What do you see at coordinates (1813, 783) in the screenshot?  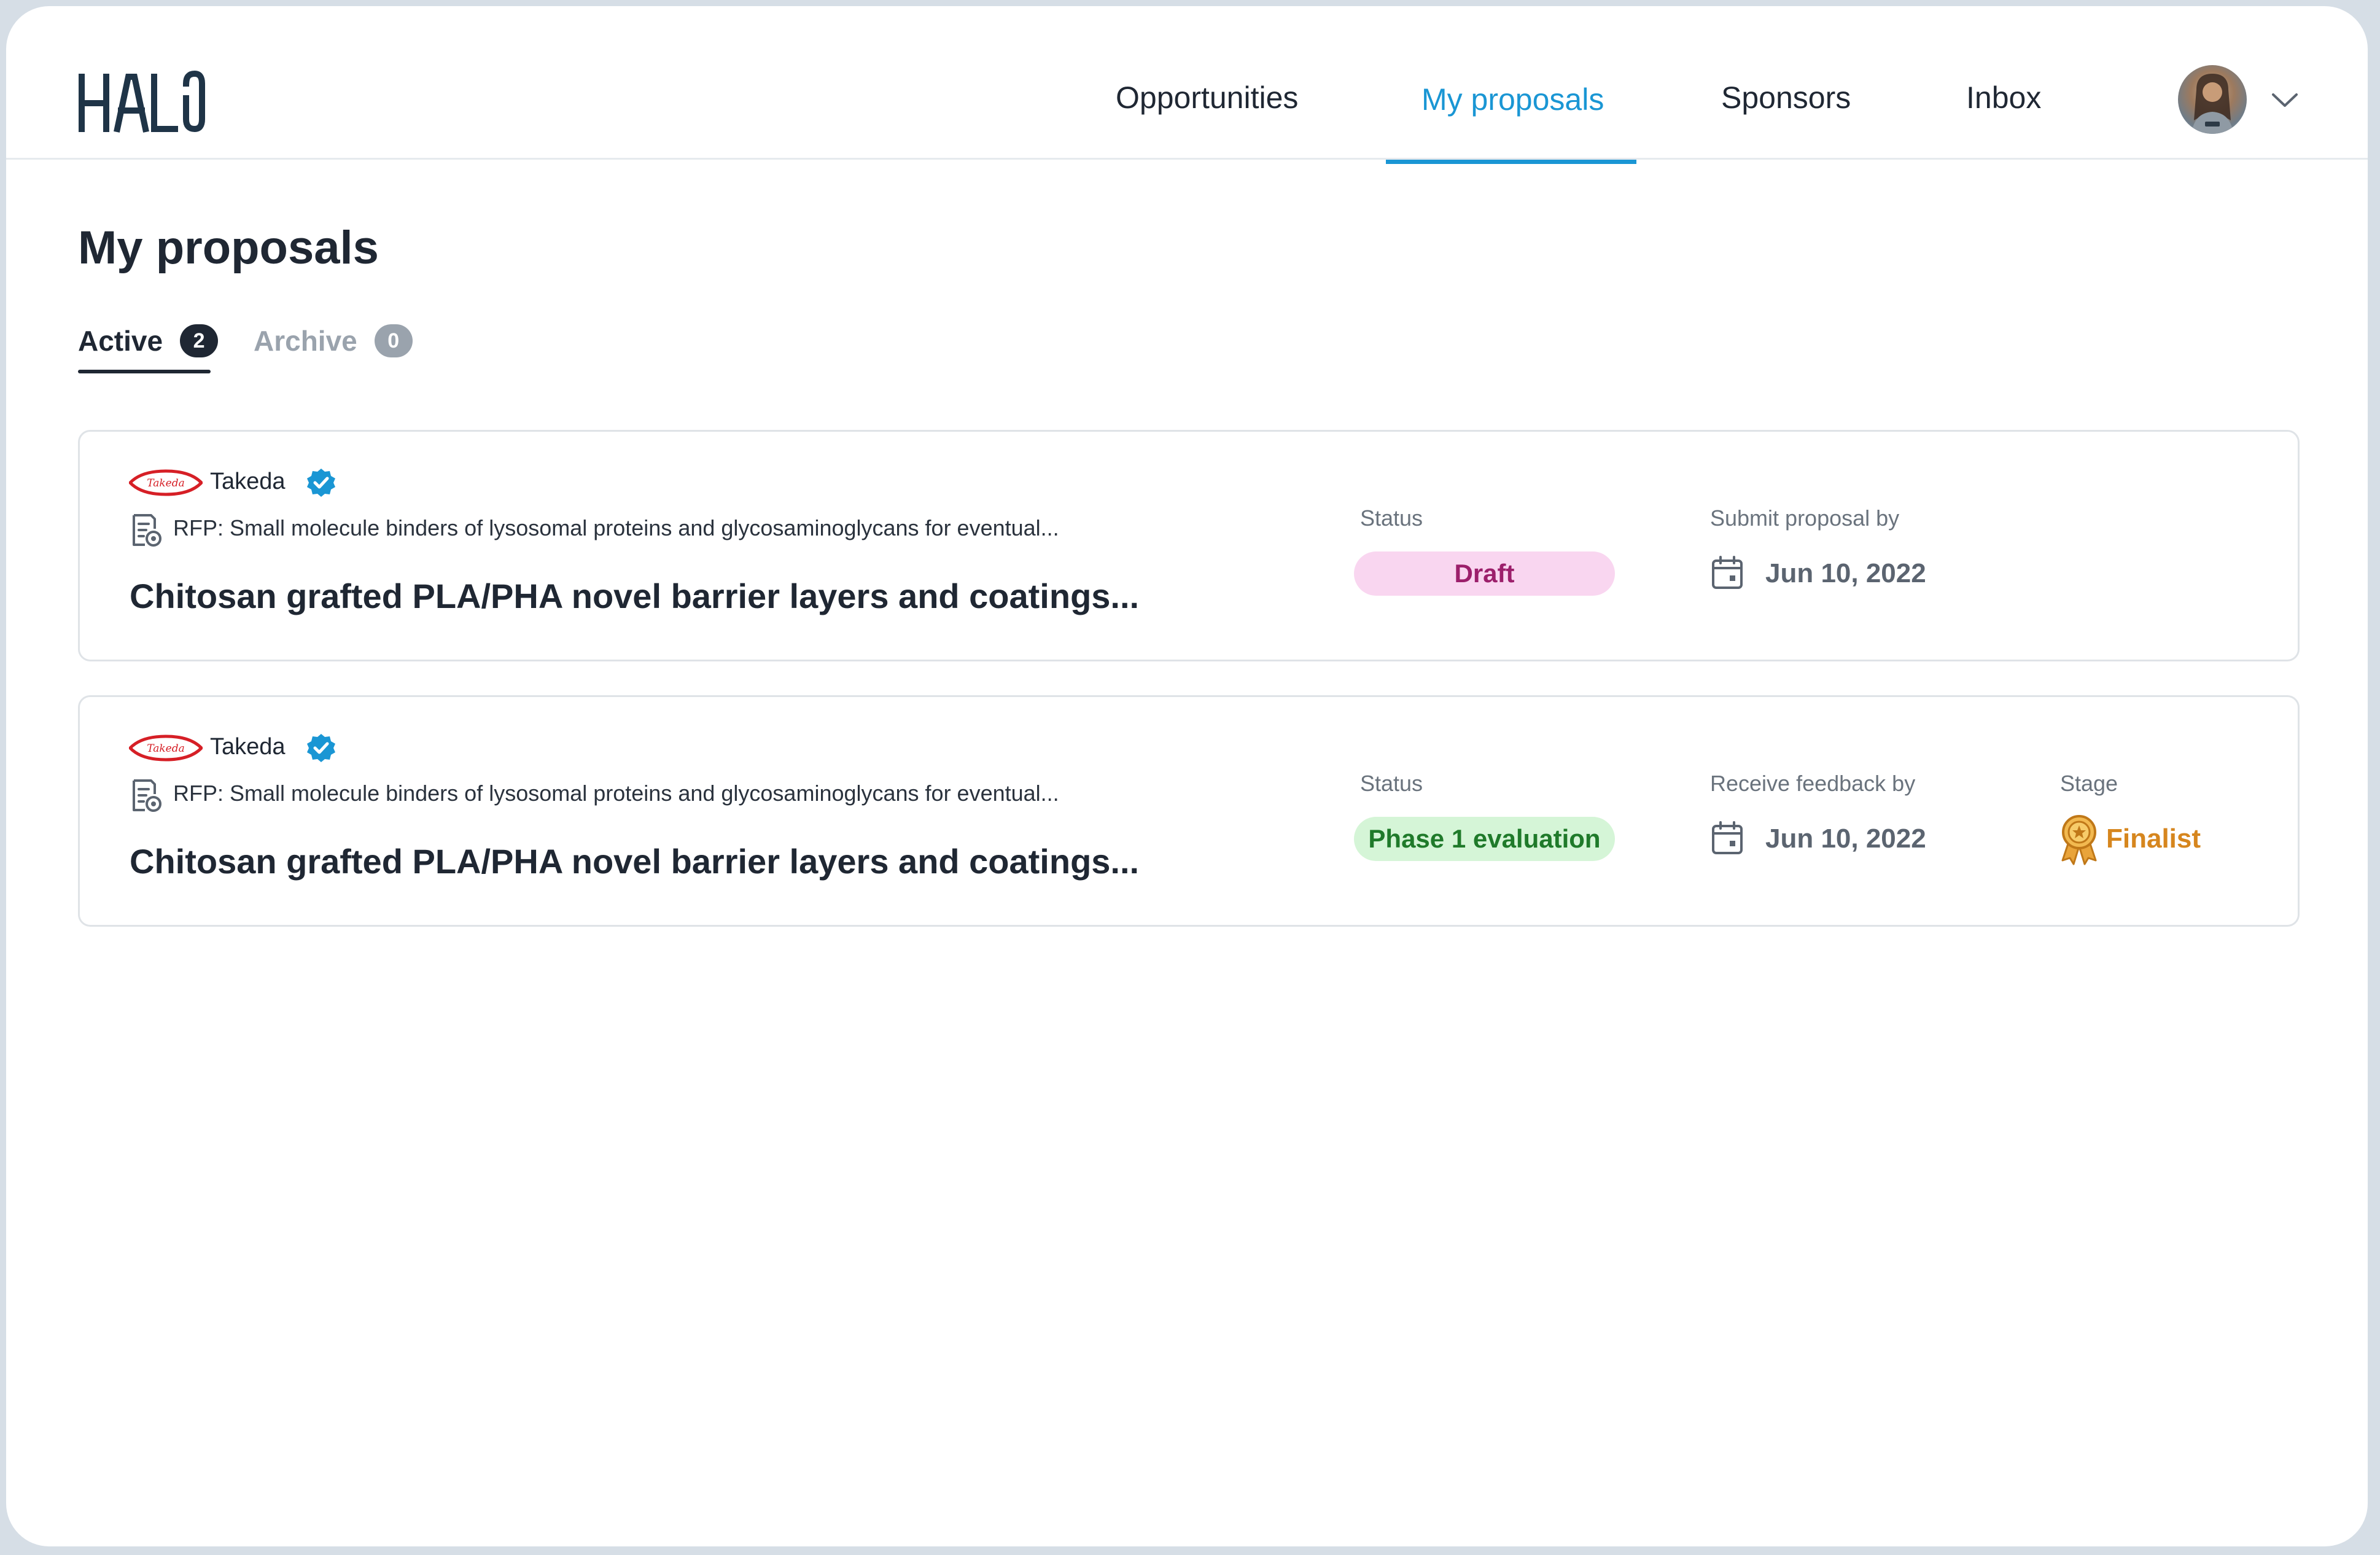 I see `deadline-label: Receive feedback by` at bounding box center [1813, 783].